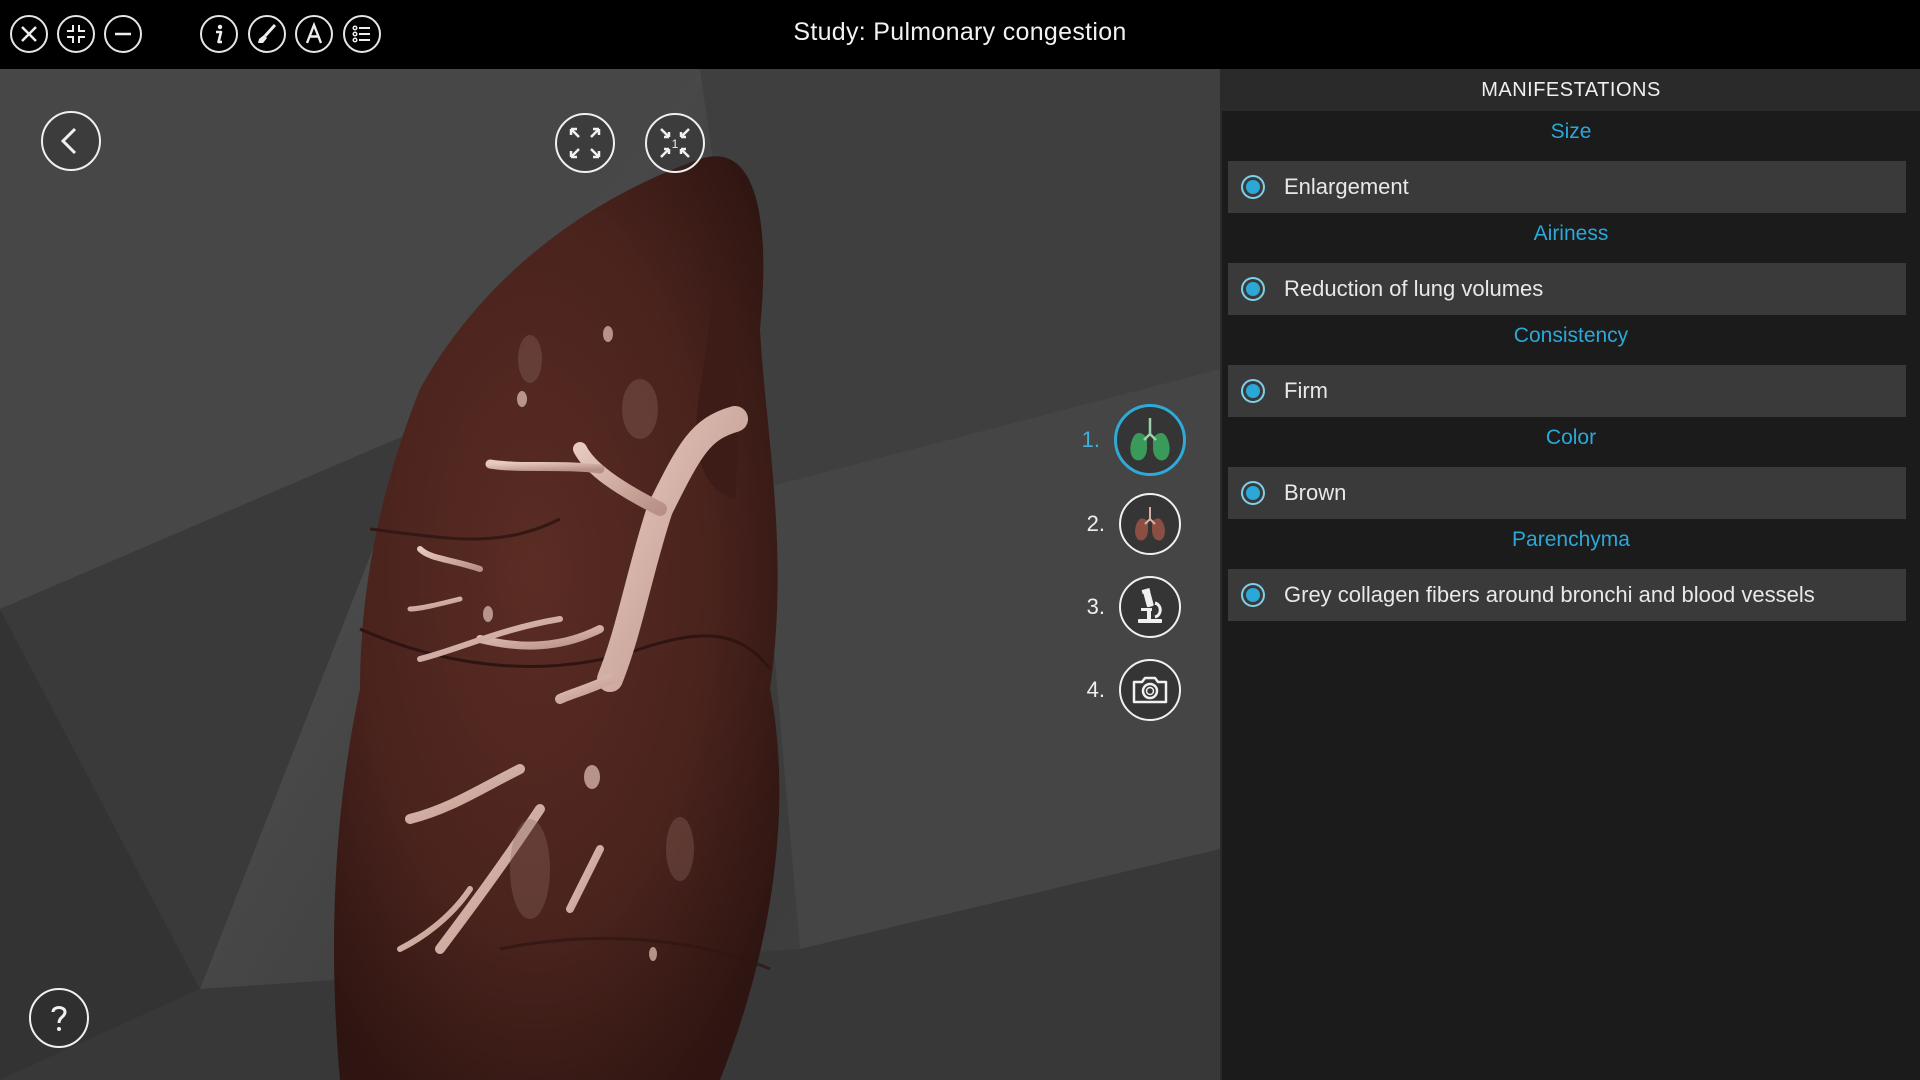  Describe the element at coordinates (1567, 187) in the screenshot. I see `manifestation-item-size: Enlargement` at that location.